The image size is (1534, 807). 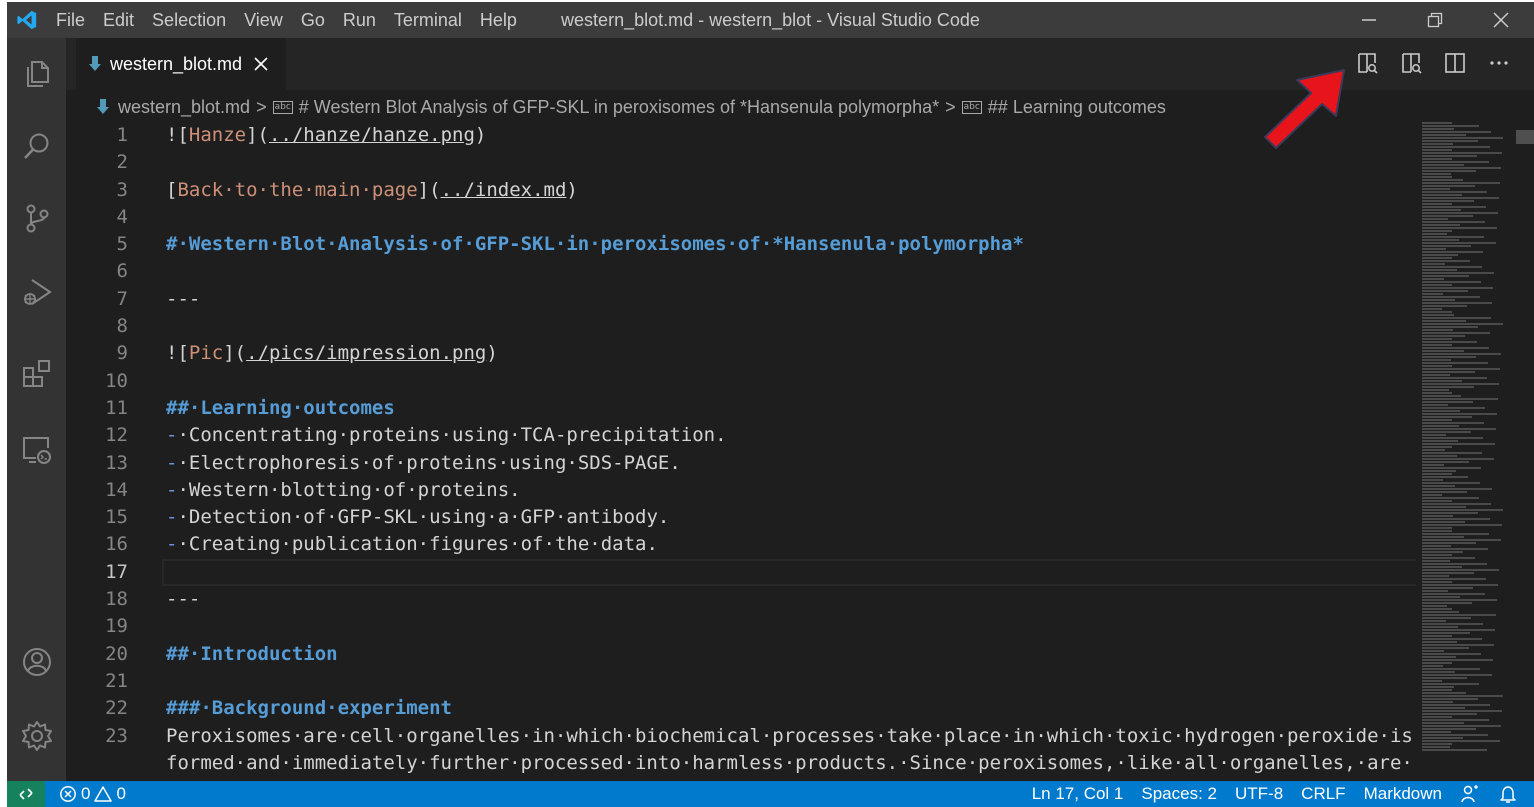 What do you see at coordinates (1369, 20) in the screenshot?
I see `minimize-button` at bounding box center [1369, 20].